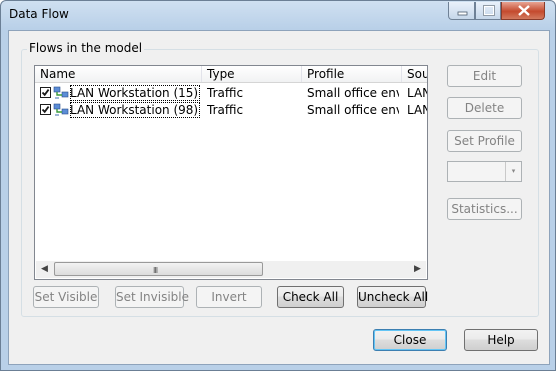  Describe the element at coordinates (66, 297) in the screenshot. I see `set-visible-button: Set Visible` at that location.